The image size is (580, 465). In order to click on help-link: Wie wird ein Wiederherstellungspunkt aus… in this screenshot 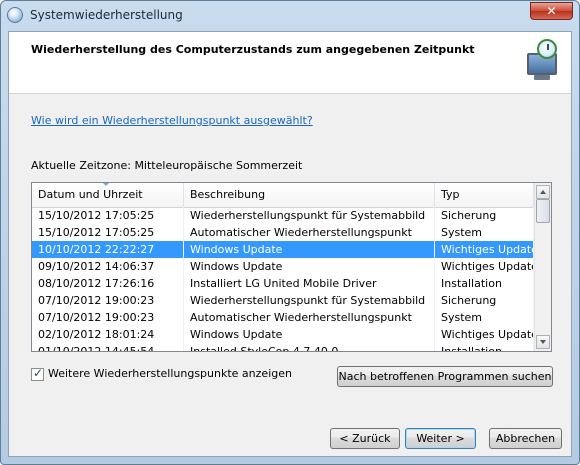, I will do `click(172, 120)`.